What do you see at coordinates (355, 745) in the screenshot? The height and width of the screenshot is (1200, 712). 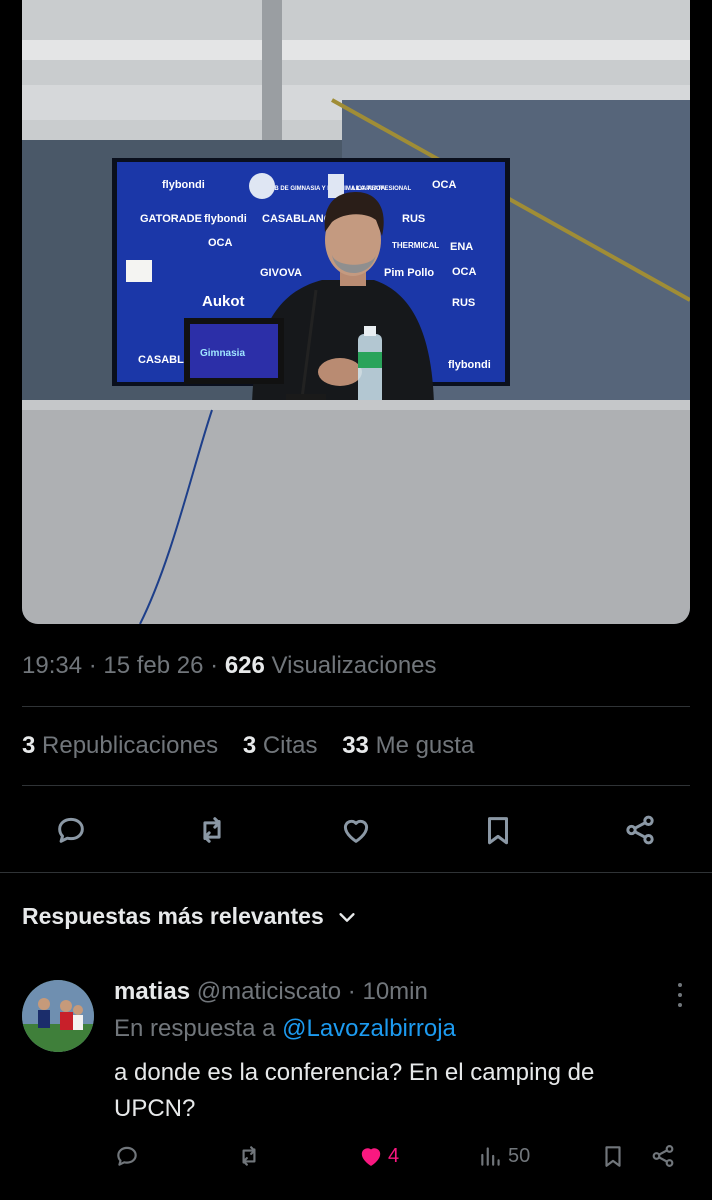 I see `likes-count: 33` at bounding box center [355, 745].